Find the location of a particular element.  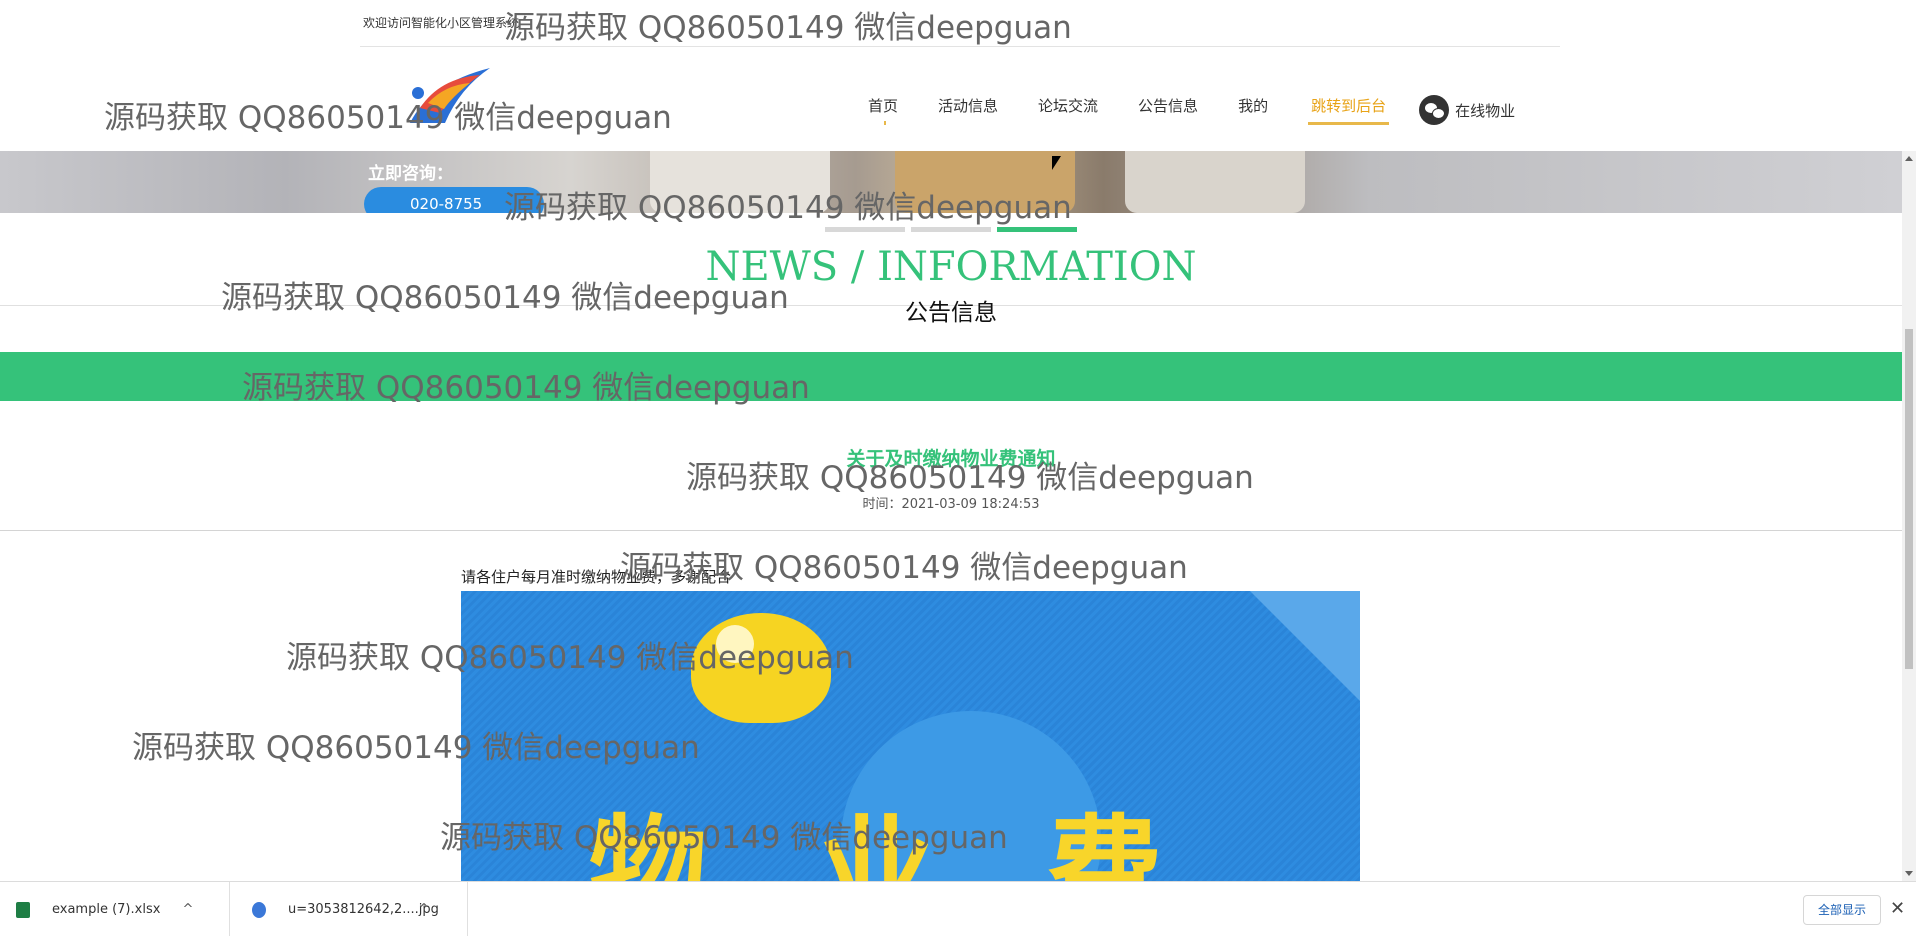

scroll-up-arrow-icon is located at coordinates (1909, 158).